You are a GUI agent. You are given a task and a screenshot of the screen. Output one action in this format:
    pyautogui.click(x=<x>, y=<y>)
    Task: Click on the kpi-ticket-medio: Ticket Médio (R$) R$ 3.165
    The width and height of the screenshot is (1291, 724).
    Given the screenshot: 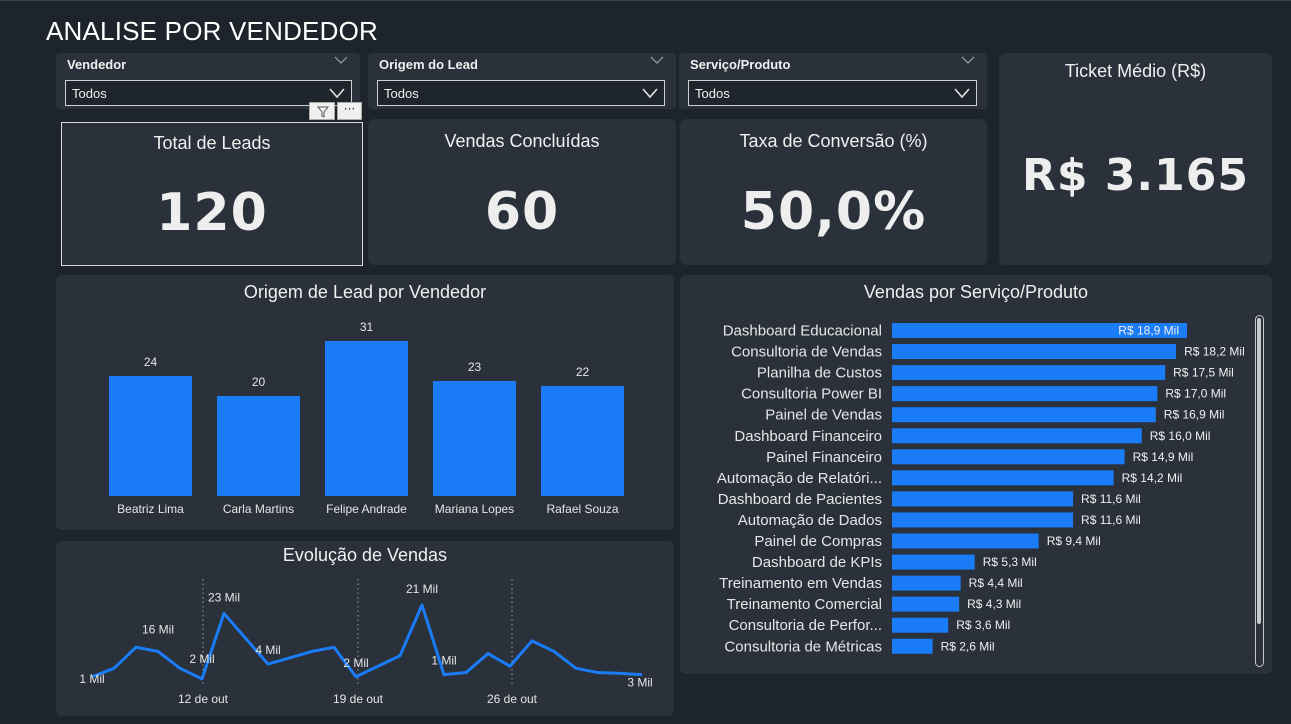 What is the action you would take?
    pyautogui.click(x=1135, y=159)
    